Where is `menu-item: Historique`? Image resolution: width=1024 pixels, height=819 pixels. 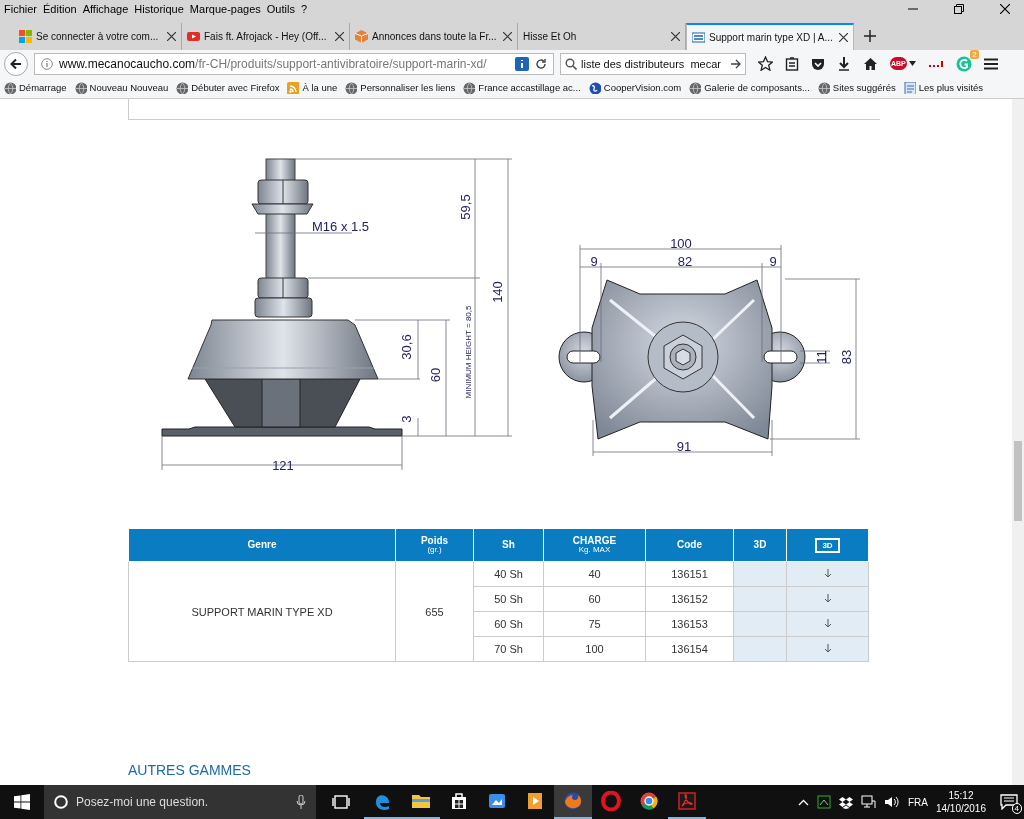 menu-item: Historique is located at coordinates (159, 9).